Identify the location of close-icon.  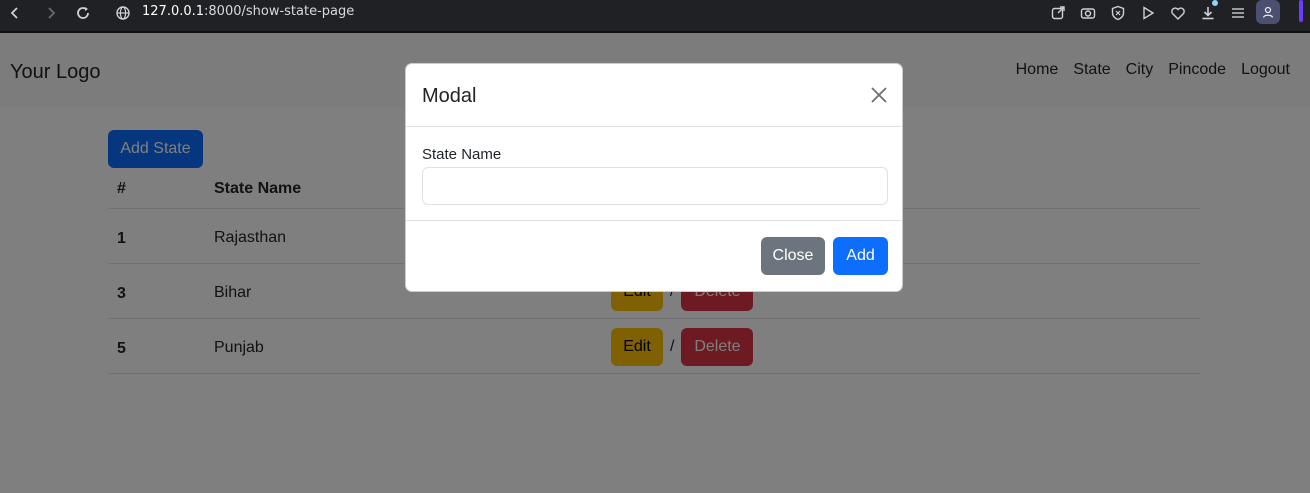
(879, 95).